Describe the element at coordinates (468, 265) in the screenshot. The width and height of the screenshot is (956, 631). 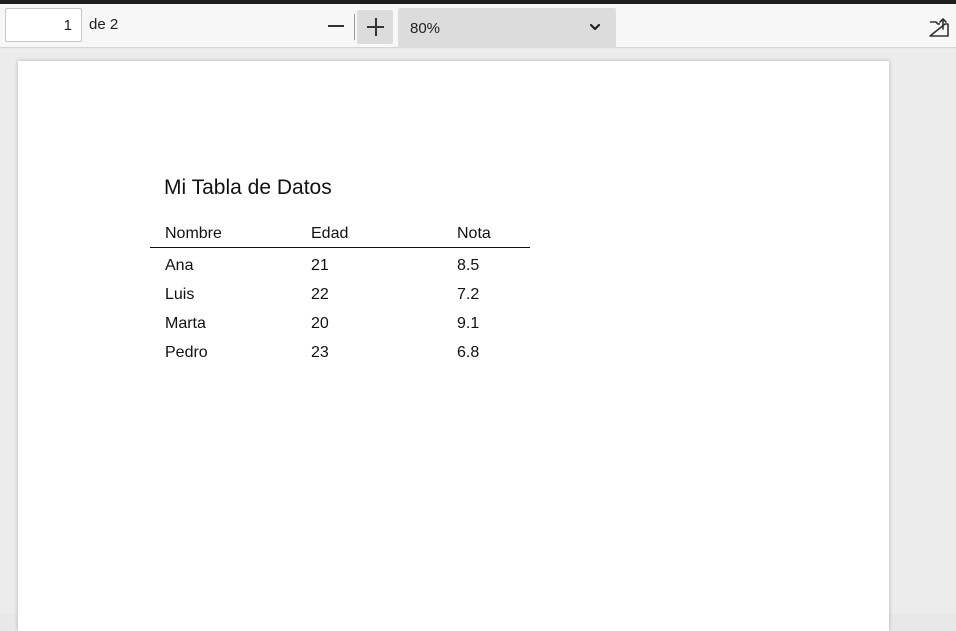
I see `table-cell: 8.5` at that location.